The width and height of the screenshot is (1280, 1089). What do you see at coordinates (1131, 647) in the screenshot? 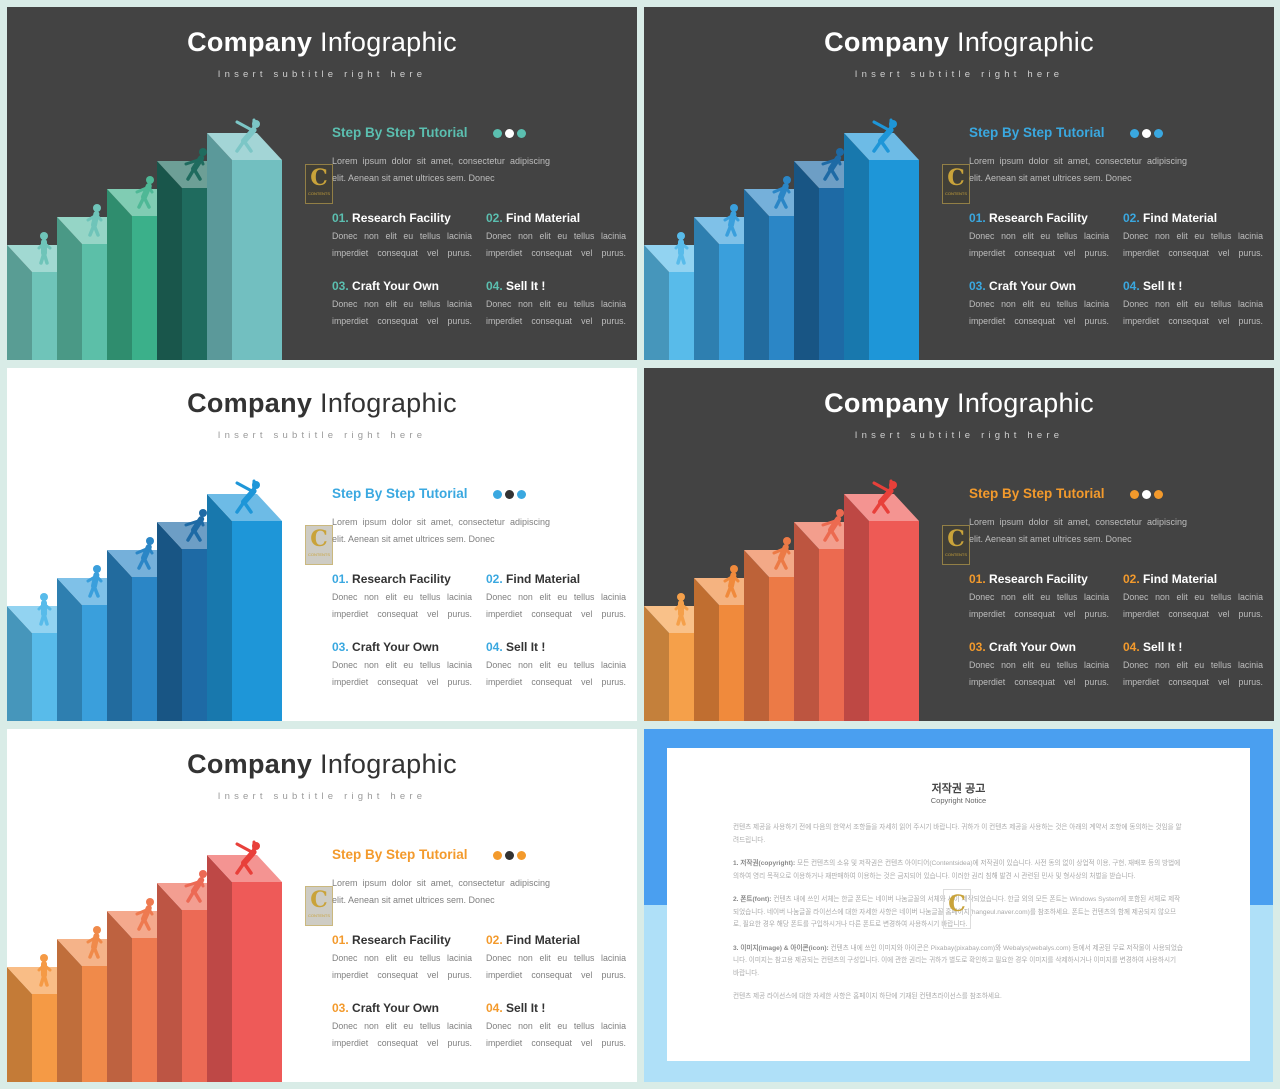
I see `step-number: 04.` at bounding box center [1131, 647].